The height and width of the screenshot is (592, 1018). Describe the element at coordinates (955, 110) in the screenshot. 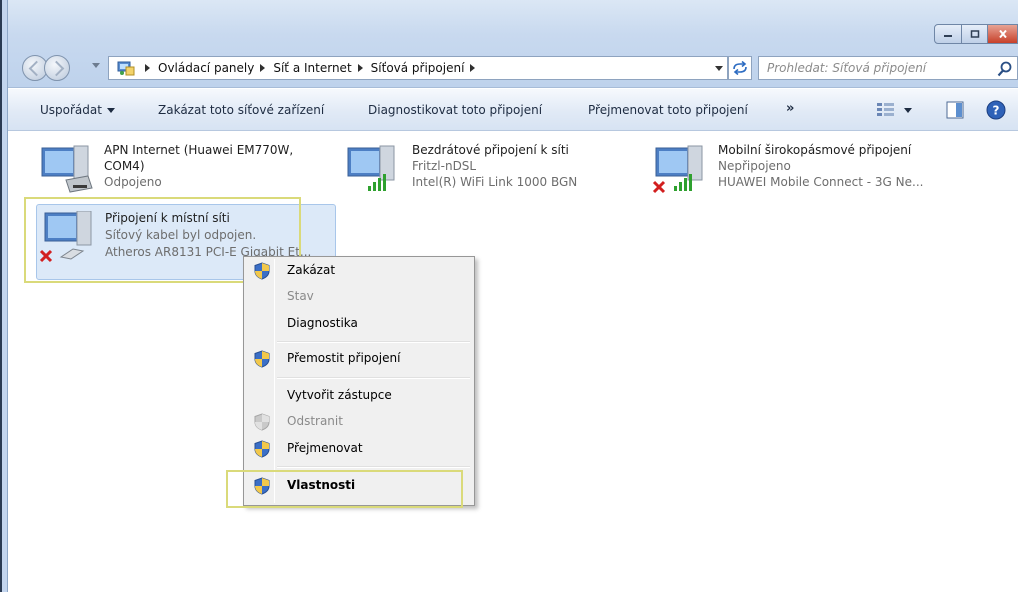

I see `preview-pane-icon` at that location.